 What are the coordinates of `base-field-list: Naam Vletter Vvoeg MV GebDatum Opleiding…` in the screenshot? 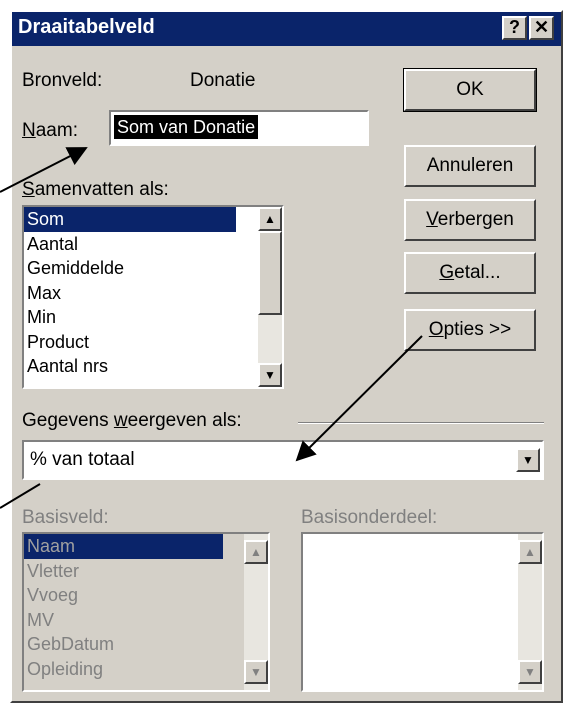 It's located at (146, 612).